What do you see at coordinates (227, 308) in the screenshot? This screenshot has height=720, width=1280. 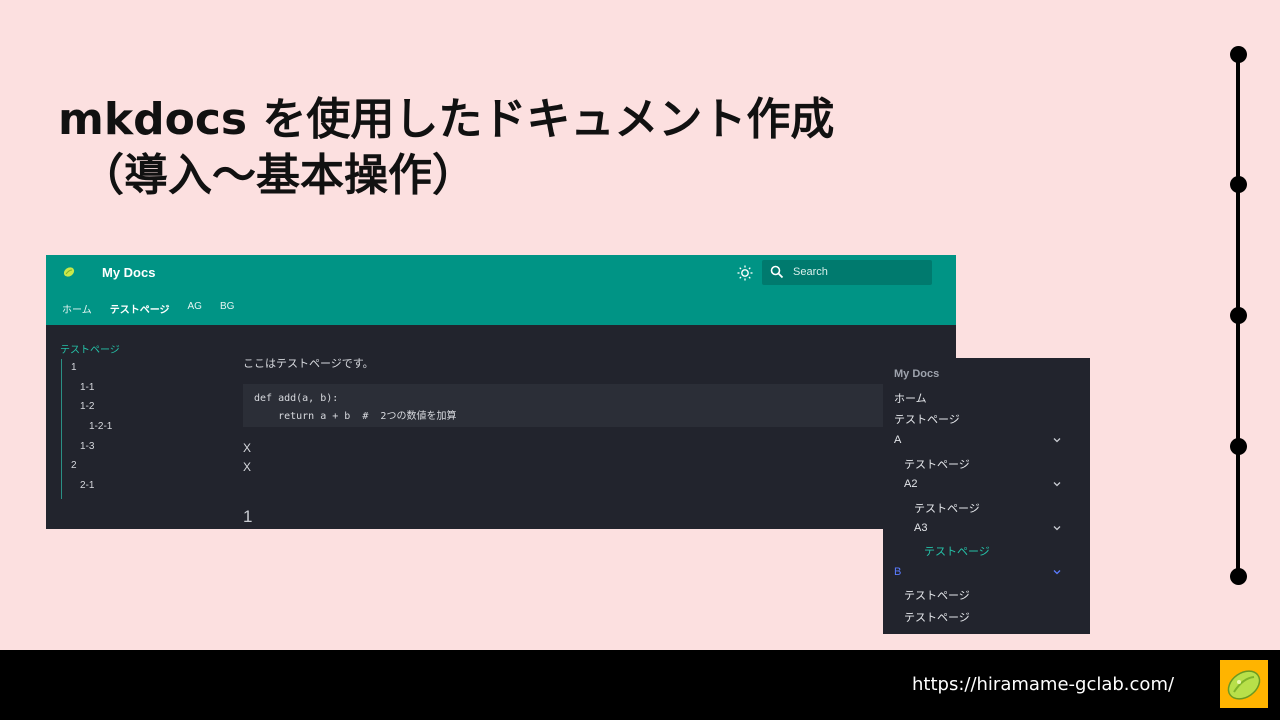 I see `tab-bg: BG` at bounding box center [227, 308].